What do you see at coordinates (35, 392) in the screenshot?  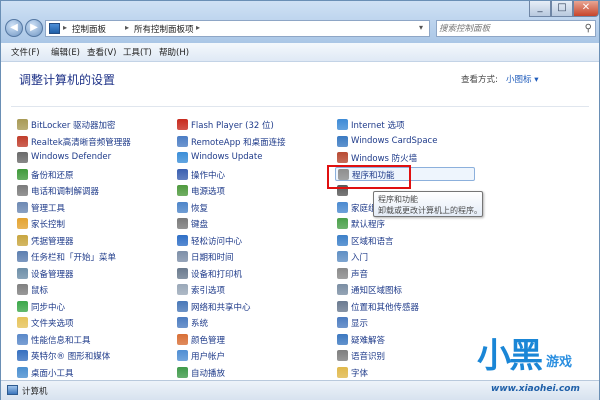 I see `status-text: 计算机` at bounding box center [35, 392].